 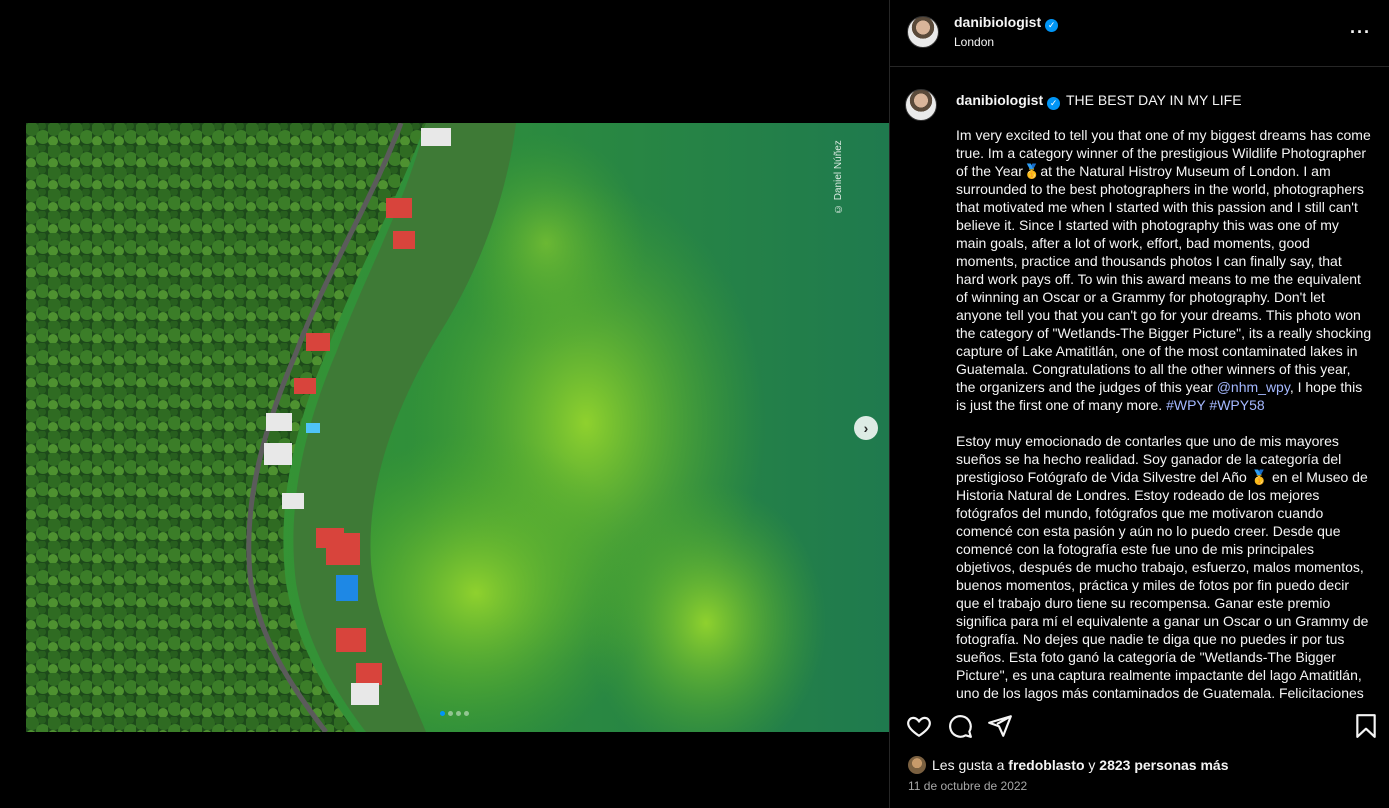 I want to click on caption-username: danibiologist, so click(x=999, y=100).